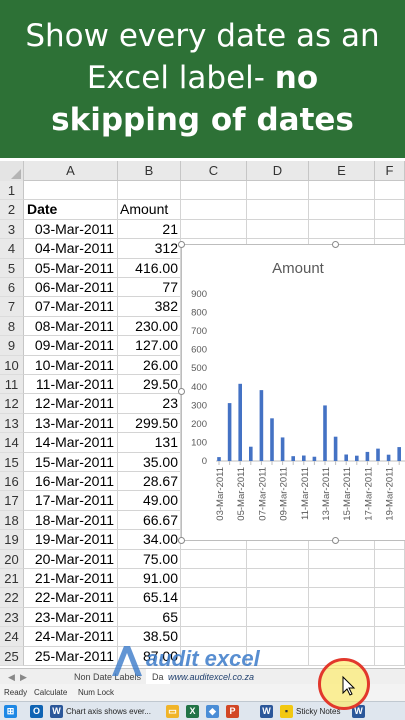  What do you see at coordinates (36, 711) in the screenshot?
I see `outlook-icon: O` at bounding box center [36, 711].